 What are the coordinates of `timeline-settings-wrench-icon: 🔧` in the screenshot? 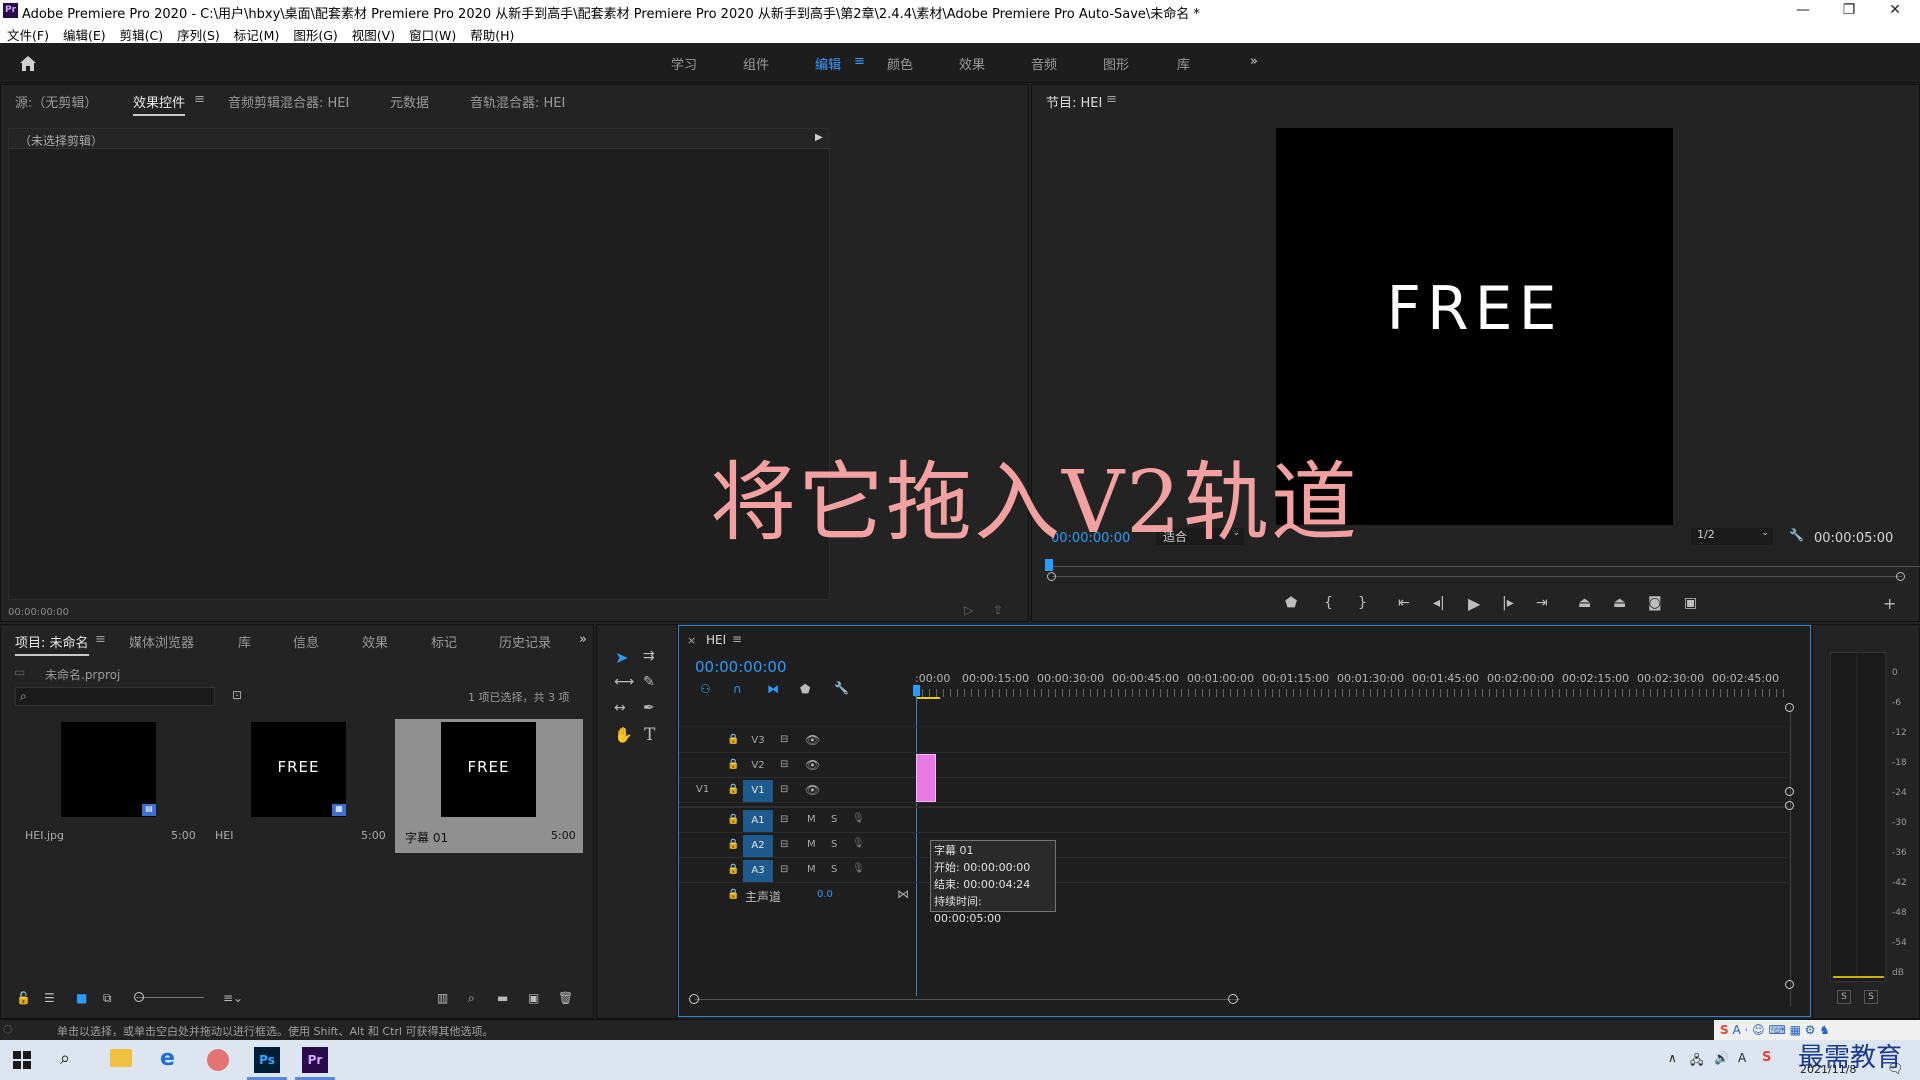 It's located at (841, 688).